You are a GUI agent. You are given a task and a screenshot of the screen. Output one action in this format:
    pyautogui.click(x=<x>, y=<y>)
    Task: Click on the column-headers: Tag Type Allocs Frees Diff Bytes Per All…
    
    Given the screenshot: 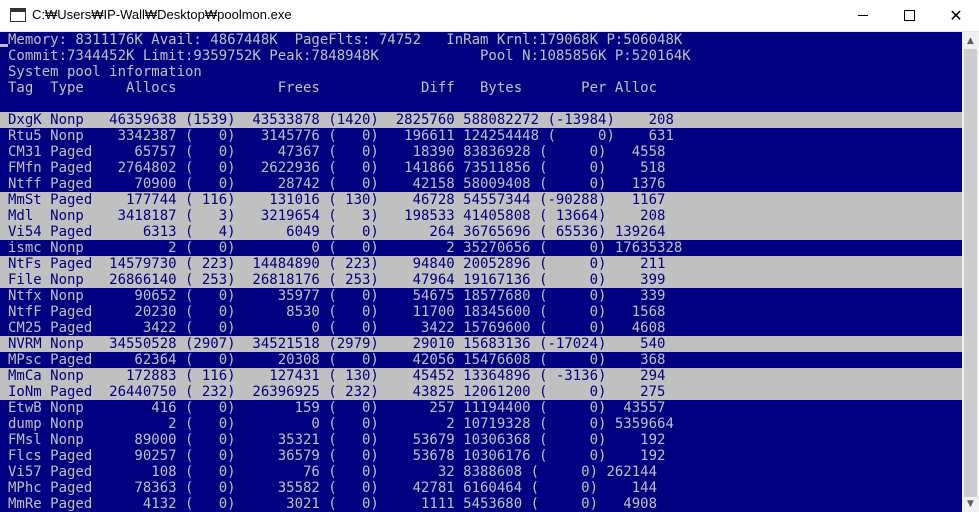 What is the action you would take?
    pyautogui.click(x=333, y=88)
    